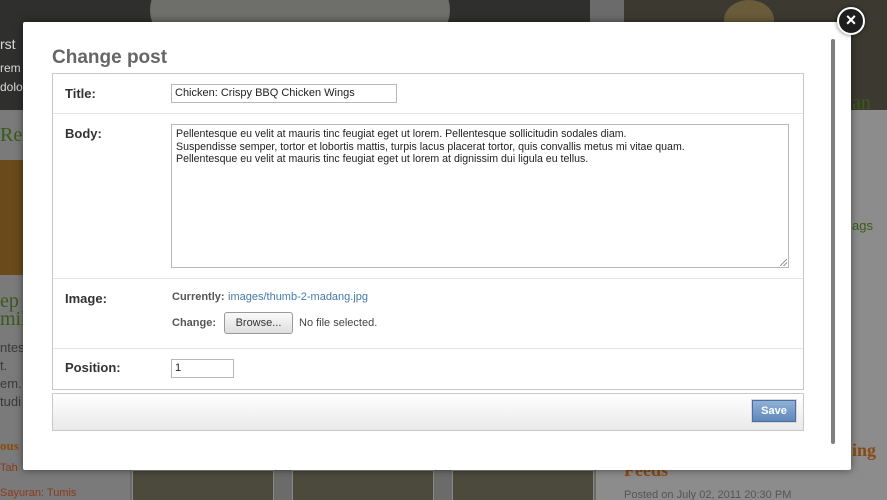  What do you see at coordinates (93, 367) in the screenshot?
I see `position-label: Position:` at bounding box center [93, 367].